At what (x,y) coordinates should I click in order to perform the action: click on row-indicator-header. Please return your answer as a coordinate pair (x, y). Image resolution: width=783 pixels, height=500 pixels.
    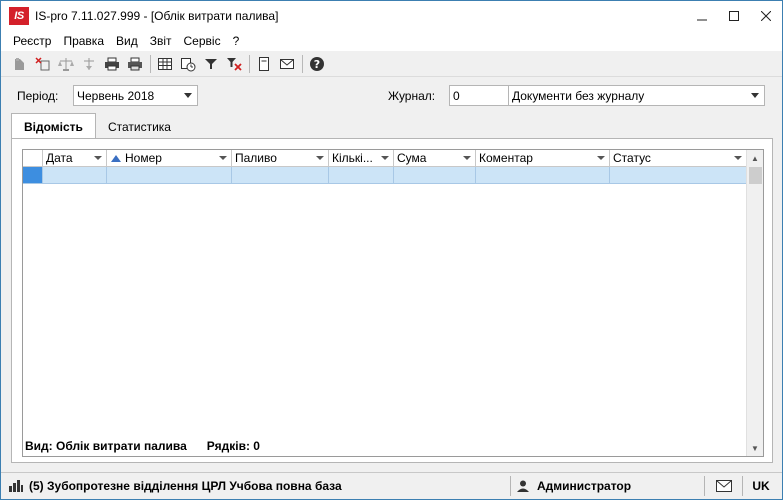
    Looking at the image, I should click on (33, 158).